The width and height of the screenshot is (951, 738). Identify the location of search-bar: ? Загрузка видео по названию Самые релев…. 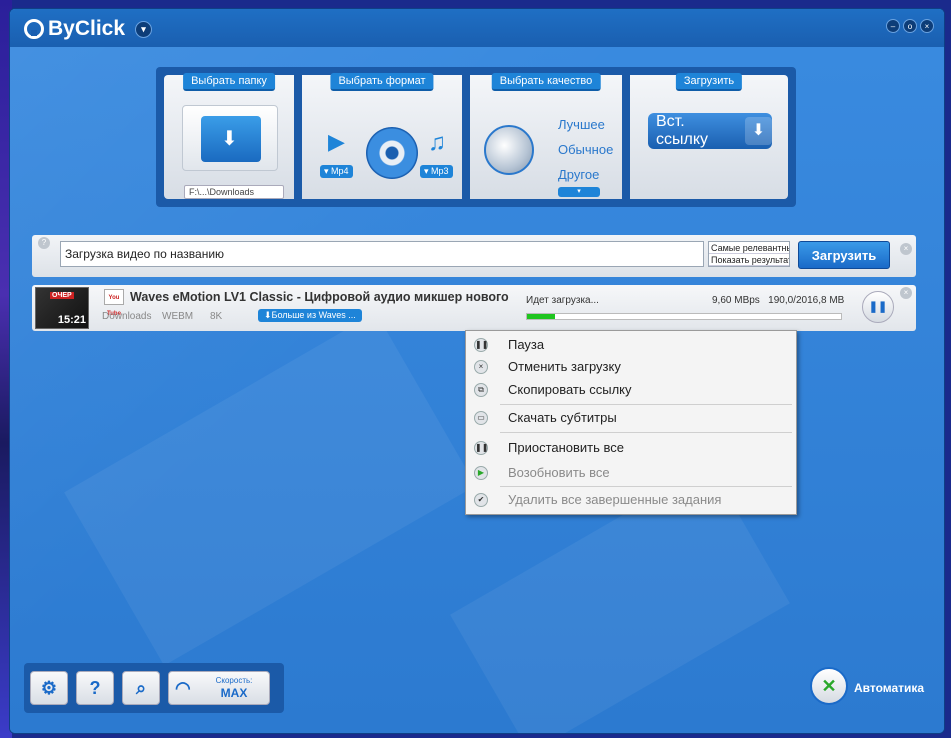
(474, 256).